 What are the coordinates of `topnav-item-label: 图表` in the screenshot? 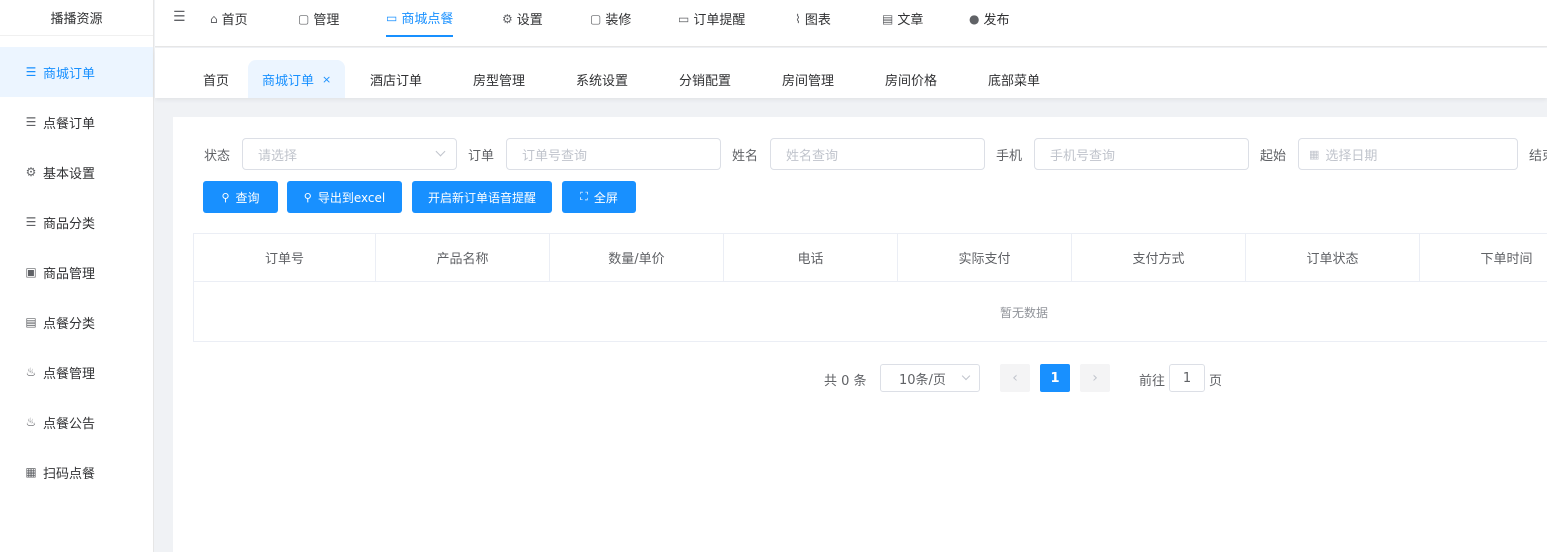 It's located at (817, 20).